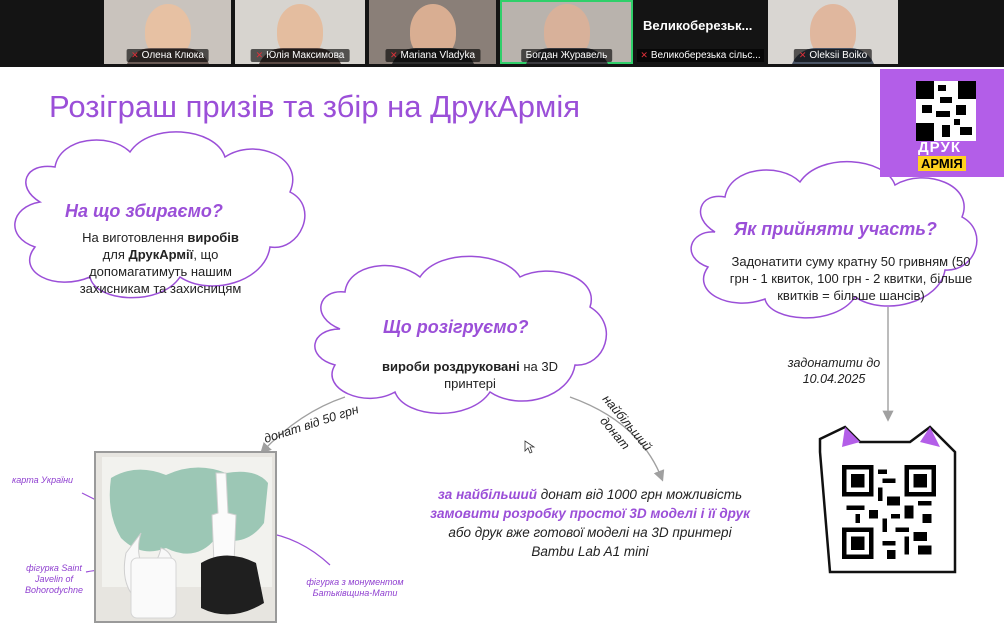  I want to click on donation-qr-code, so click(889, 512).